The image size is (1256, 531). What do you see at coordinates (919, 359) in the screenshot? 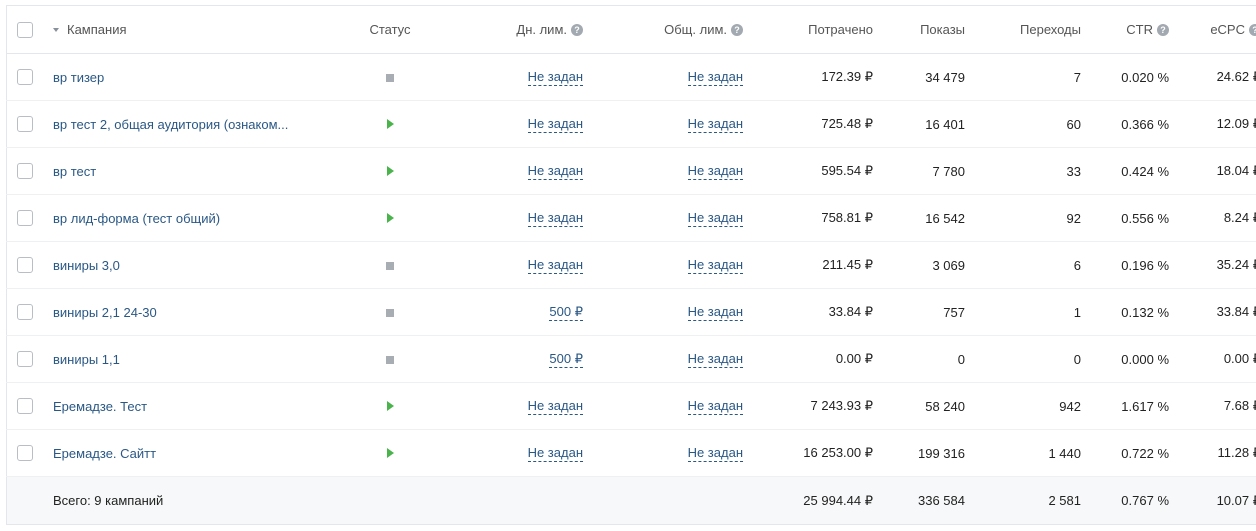
I see `shows-value: 0` at bounding box center [919, 359].